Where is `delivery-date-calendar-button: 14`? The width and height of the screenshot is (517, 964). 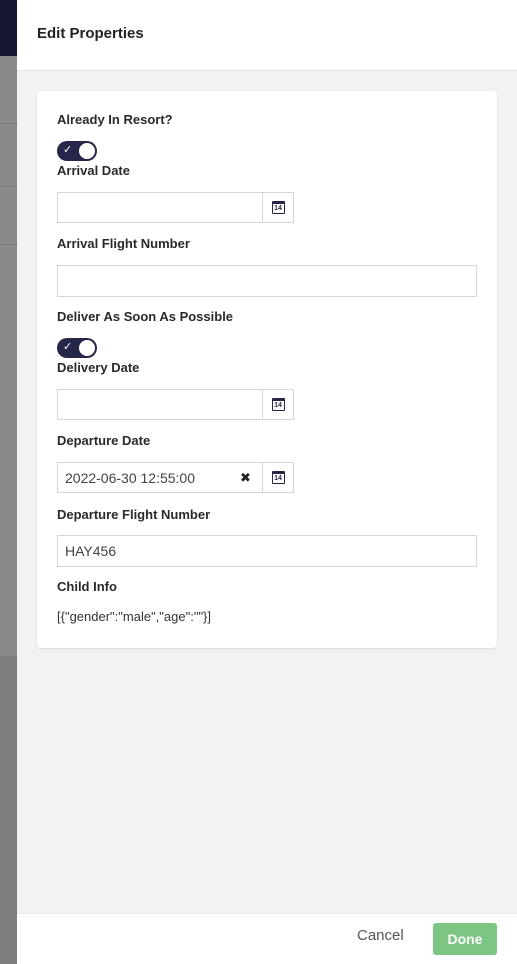 delivery-date-calendar-button: 14 is located at coordinates (277, 404).